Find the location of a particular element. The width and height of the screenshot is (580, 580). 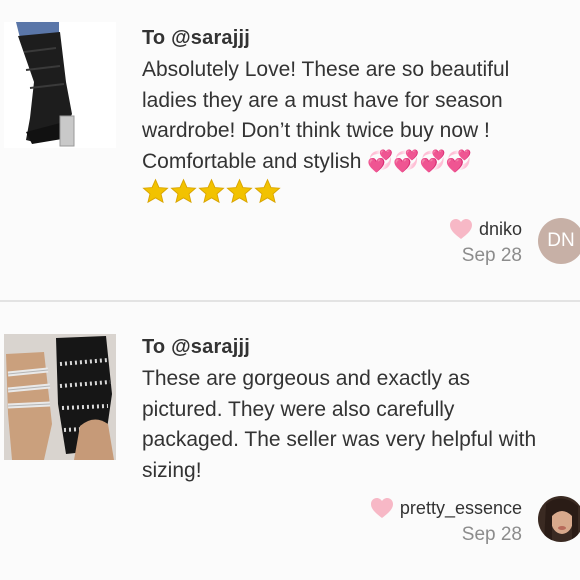

reviewer-username: pretty_essence is located at coordinates (461, 508).